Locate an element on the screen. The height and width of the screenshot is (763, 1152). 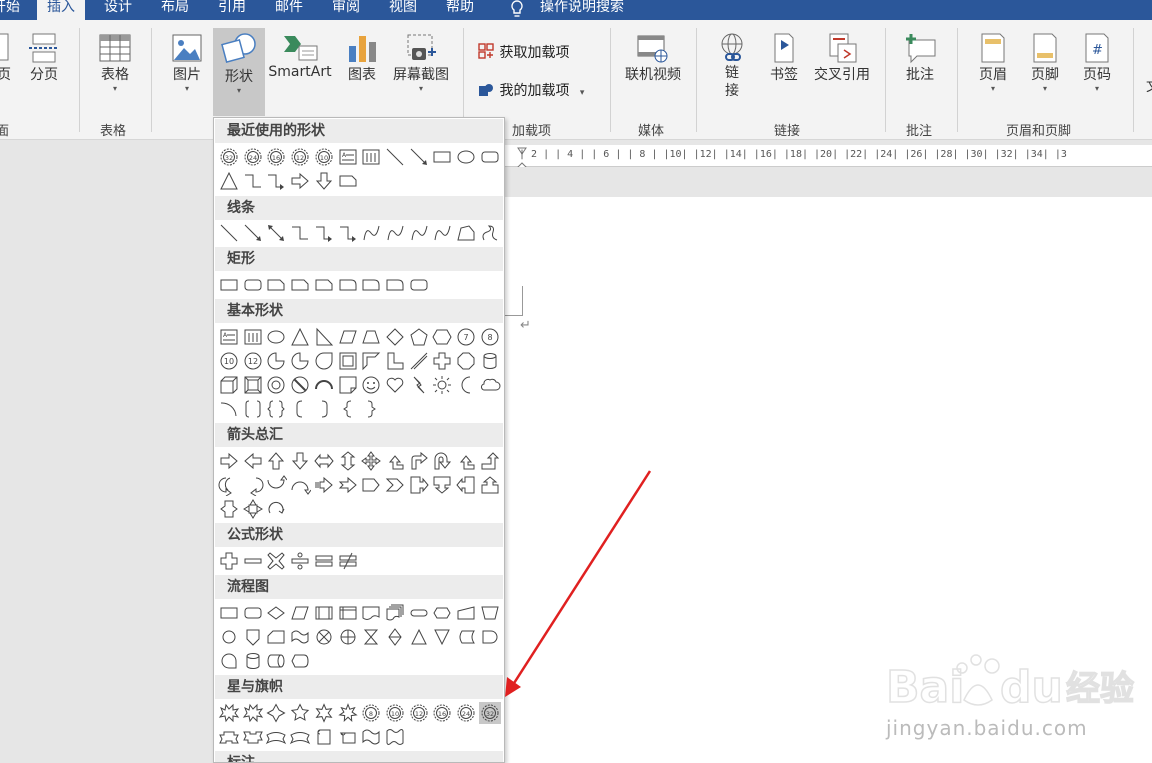
shape-bentup-icon is located at coordinates (490, 461).